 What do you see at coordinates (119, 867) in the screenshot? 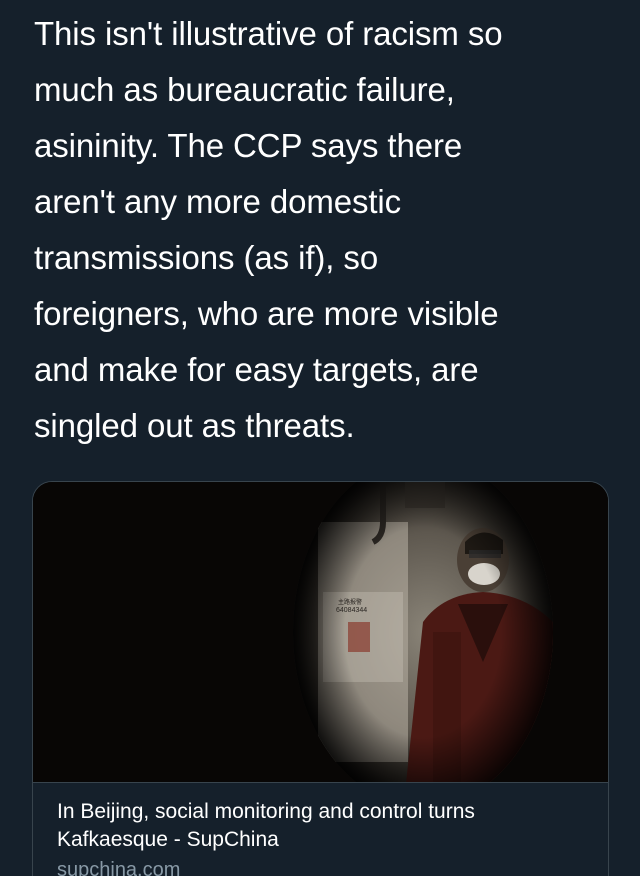
I see `link-preview-domain: supchina.com` at bounding box center [119, 867].